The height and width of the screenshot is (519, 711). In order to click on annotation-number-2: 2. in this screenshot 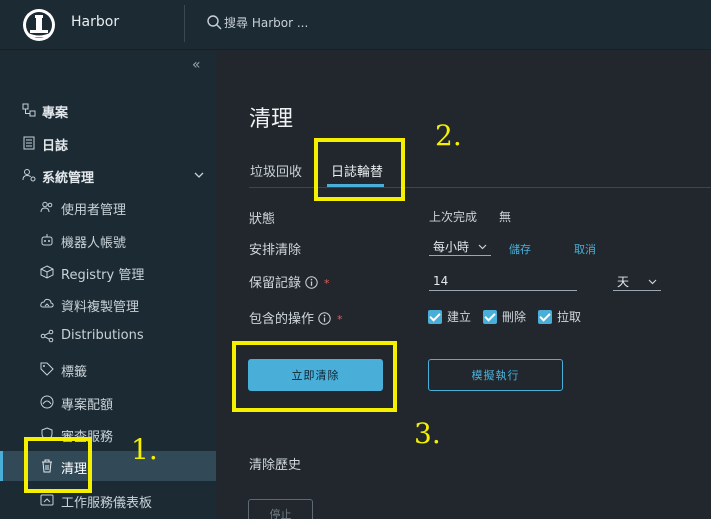, I will do `click(448, 135)`.